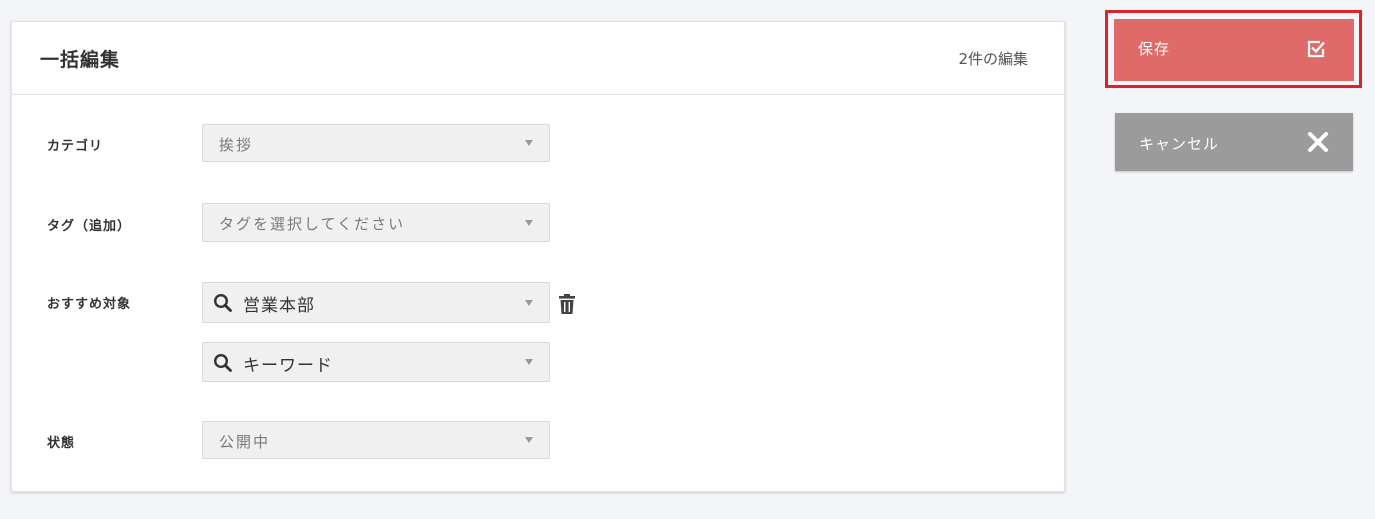 This screenshot has width=1375, height=519. What do you see at coordinates (312, 224) in the screenshot?
I see `tags-placeholder: タグを選択してください` at bounding box center [312, 224].